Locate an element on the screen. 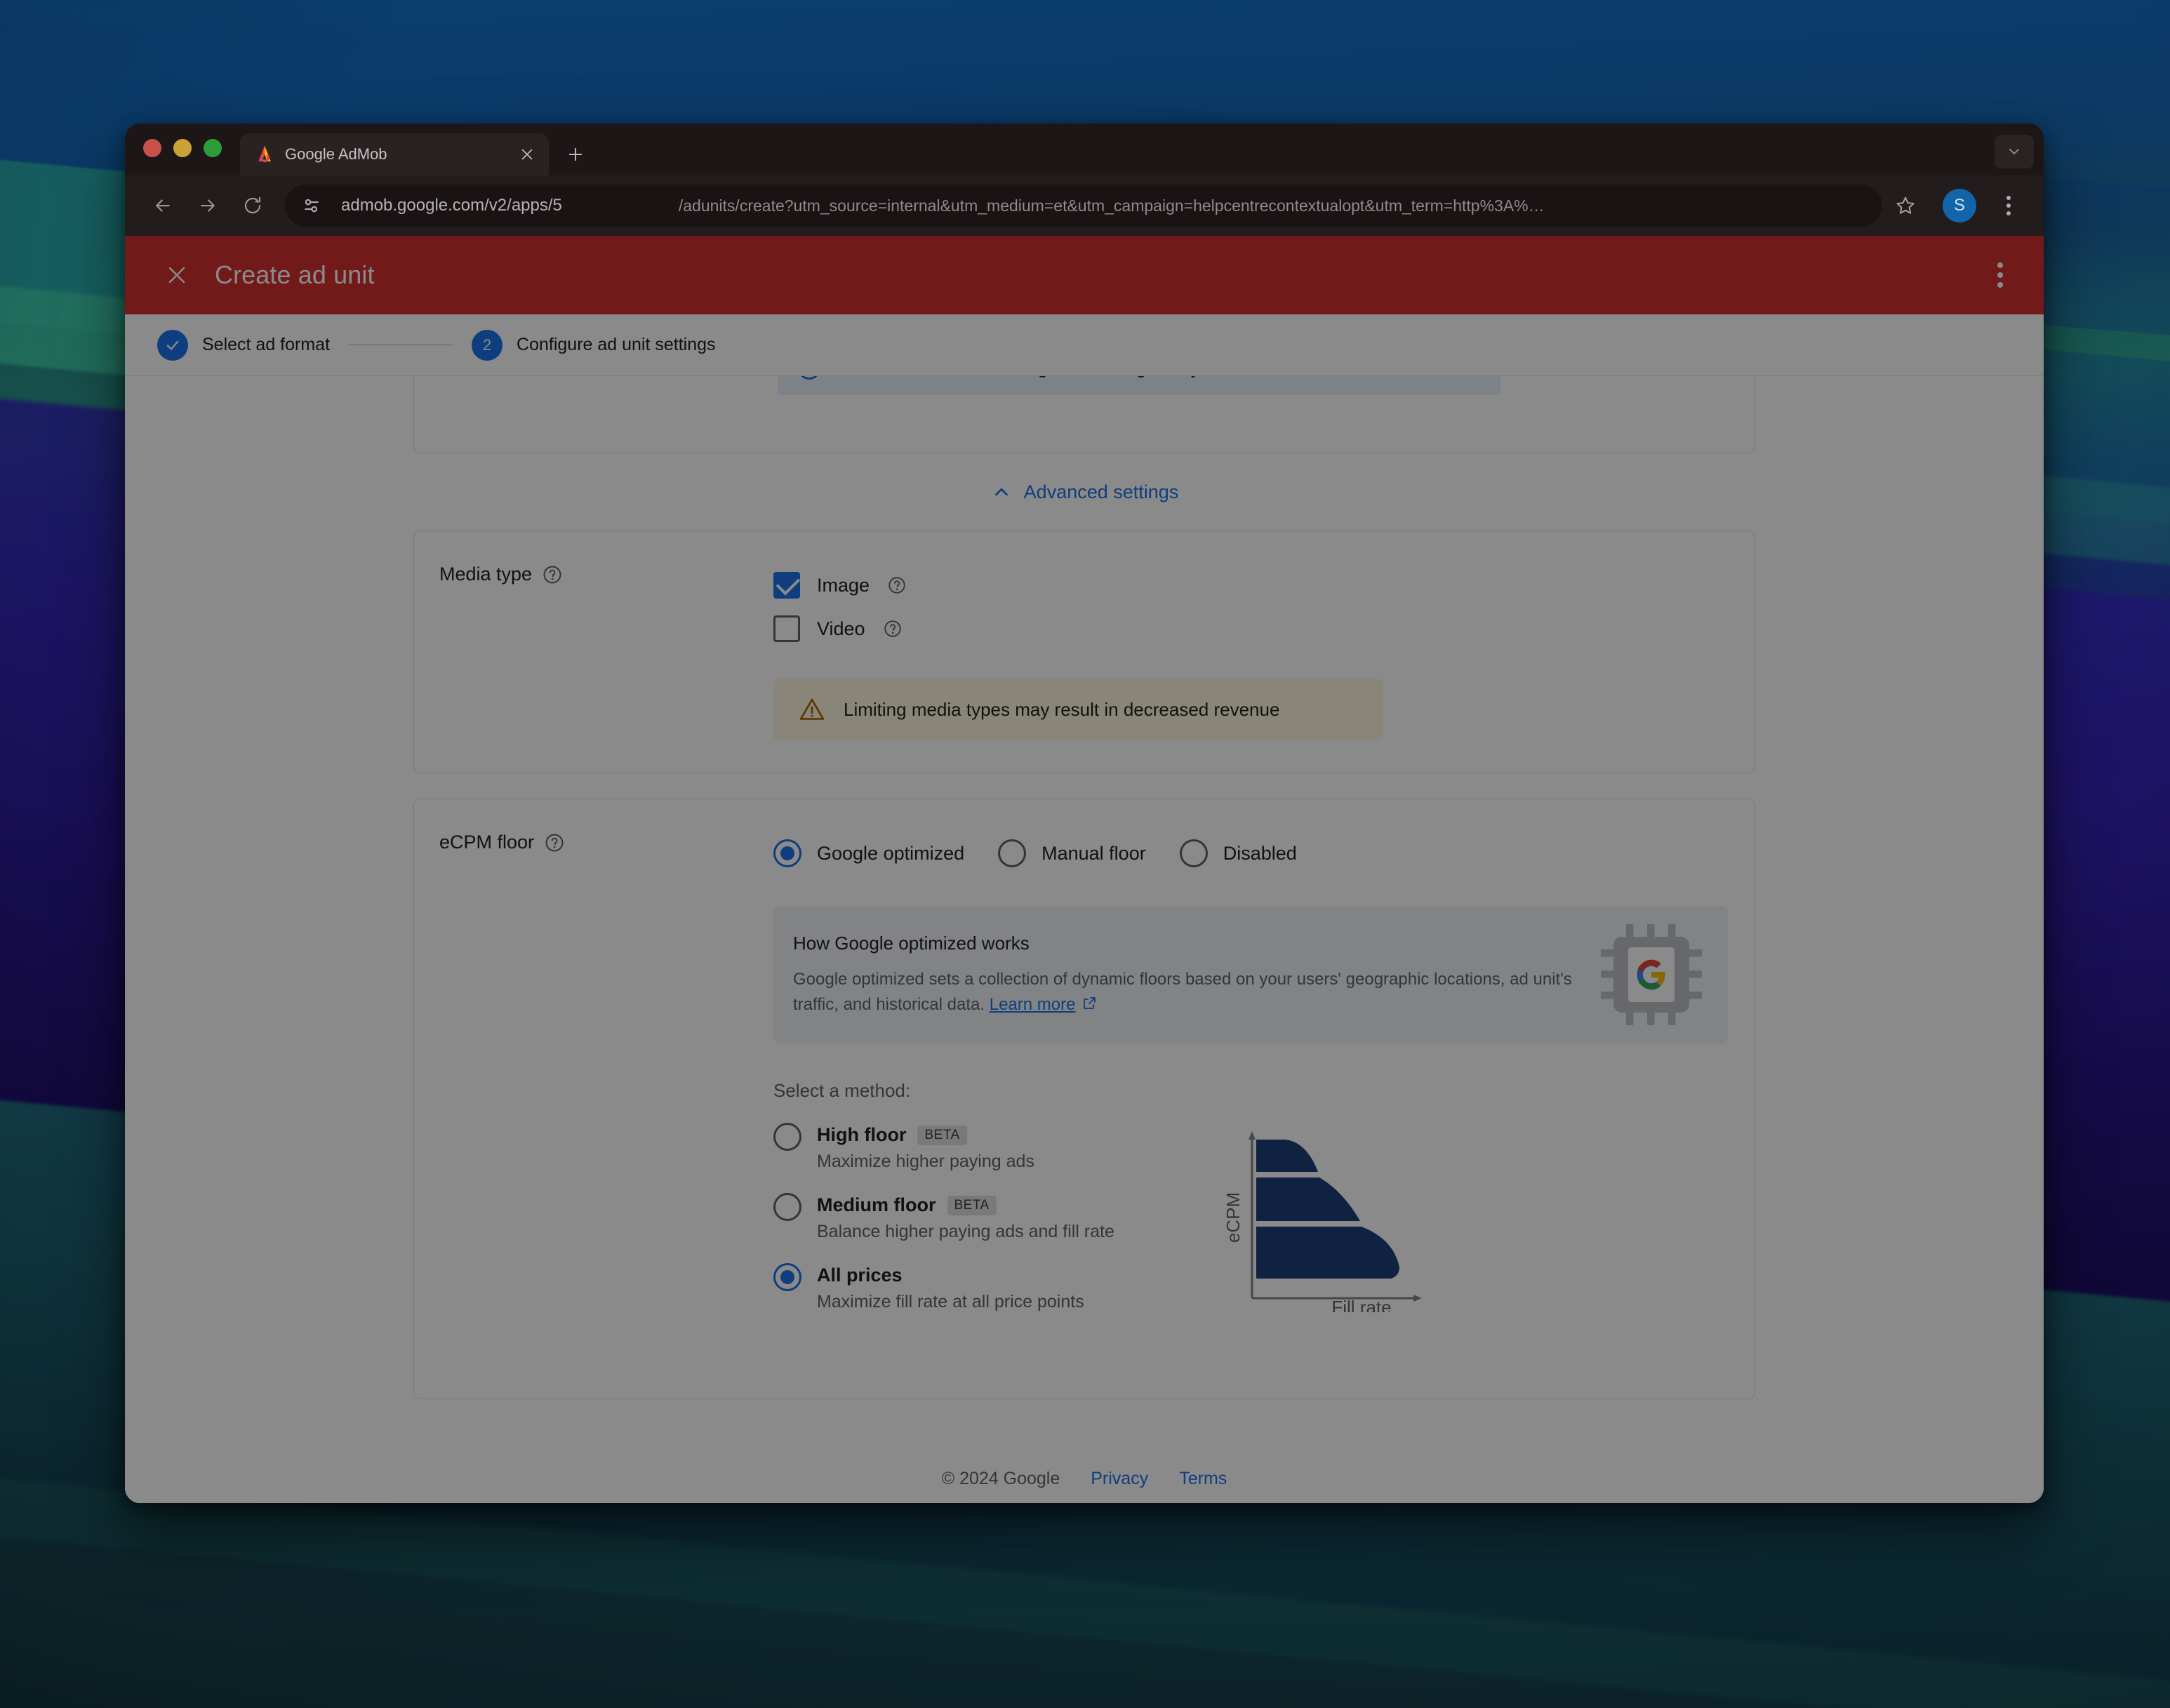 The image size is (2170, 1708). external-link-icon is located at coordinates (1089, 1003).